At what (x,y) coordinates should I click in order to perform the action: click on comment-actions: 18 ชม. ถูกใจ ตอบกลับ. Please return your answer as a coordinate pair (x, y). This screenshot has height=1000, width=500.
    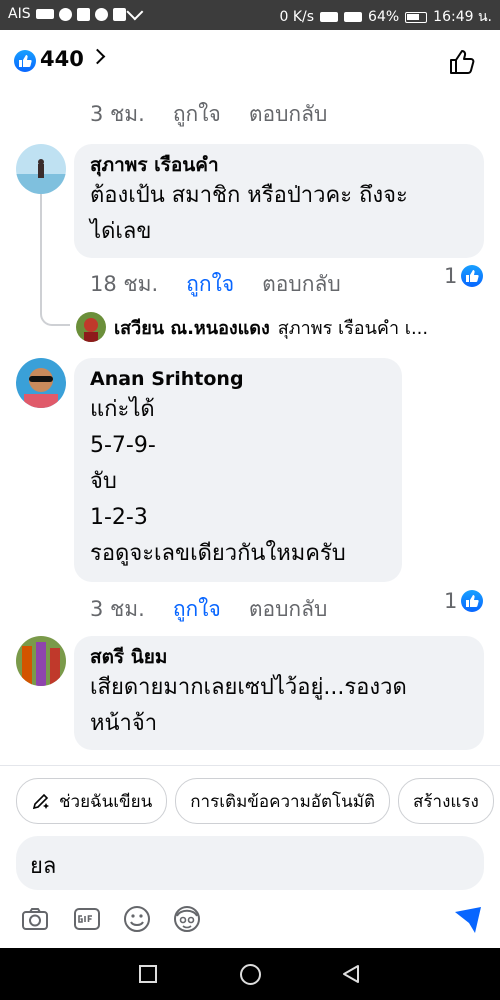
    Looking at the image, I should click on (215, 284).